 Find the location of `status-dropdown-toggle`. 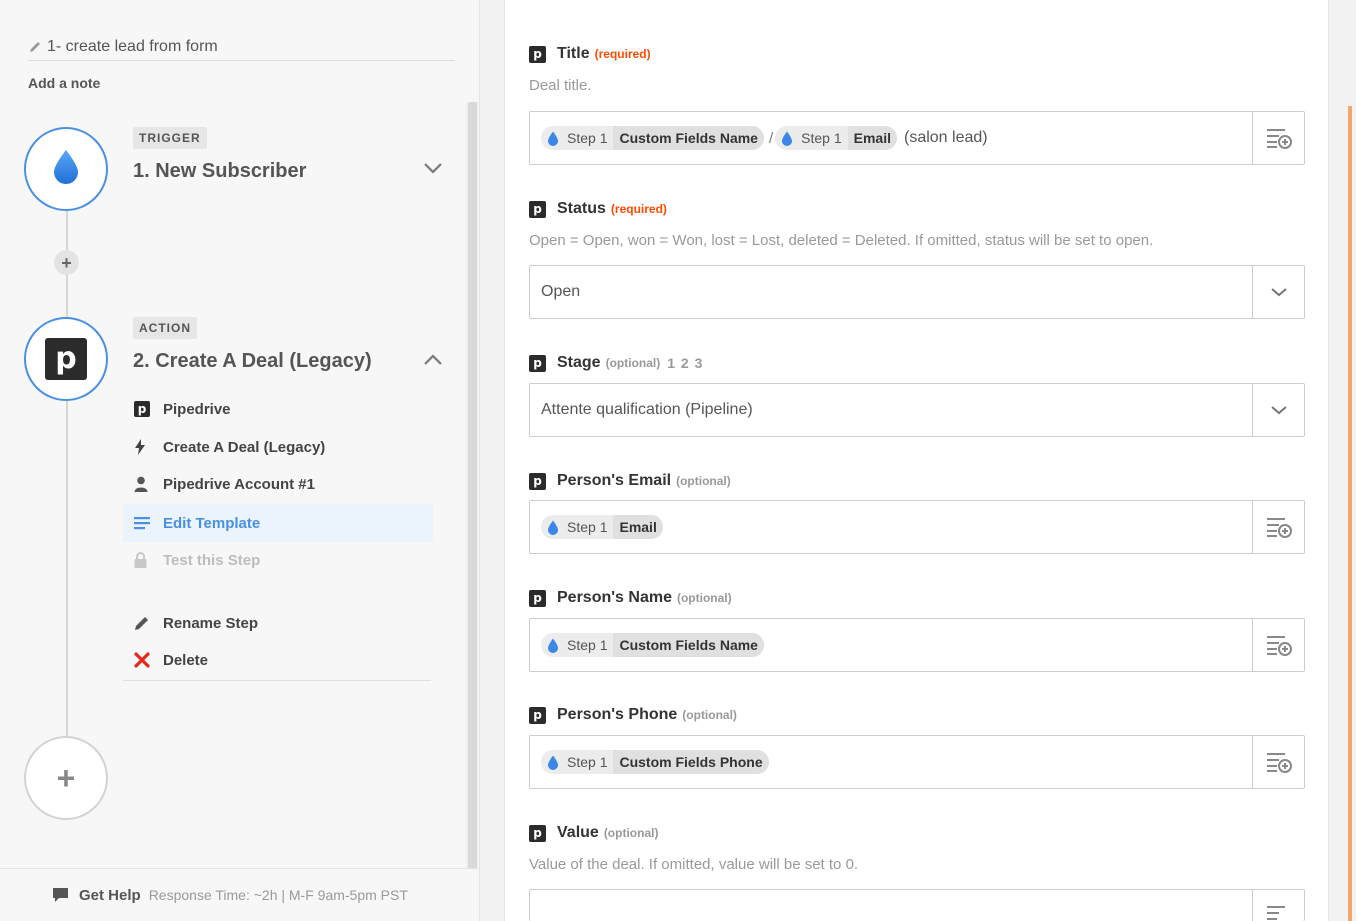

status-dropdown-toggle is located at coordinates (1278, 292).